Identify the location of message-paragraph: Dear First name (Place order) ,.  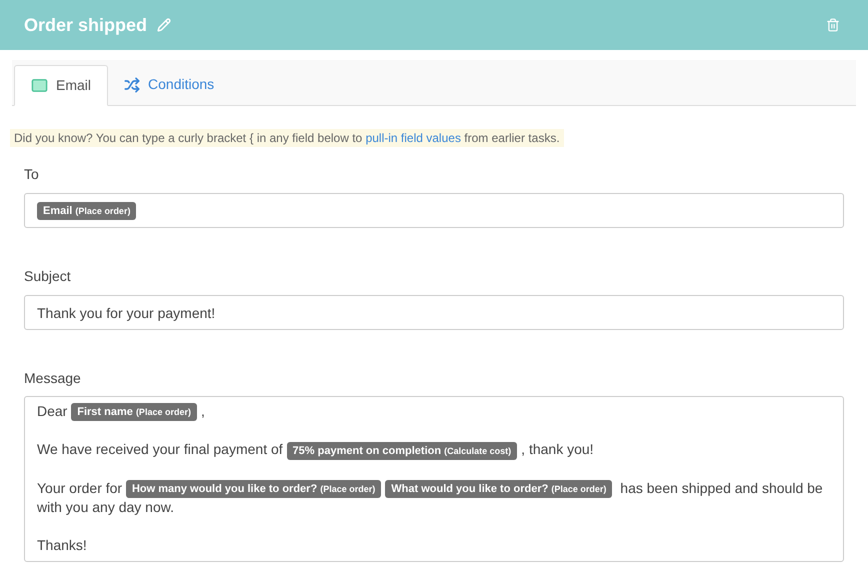
(434, 412).